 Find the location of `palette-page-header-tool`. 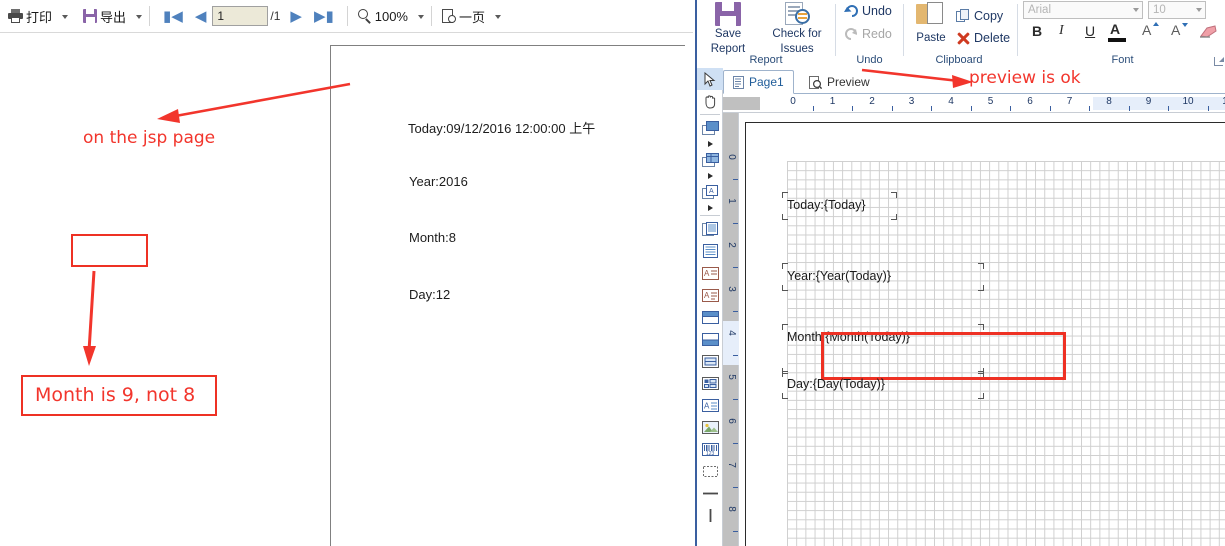

palette-page-header-tool is located at coordinates (710, 229).